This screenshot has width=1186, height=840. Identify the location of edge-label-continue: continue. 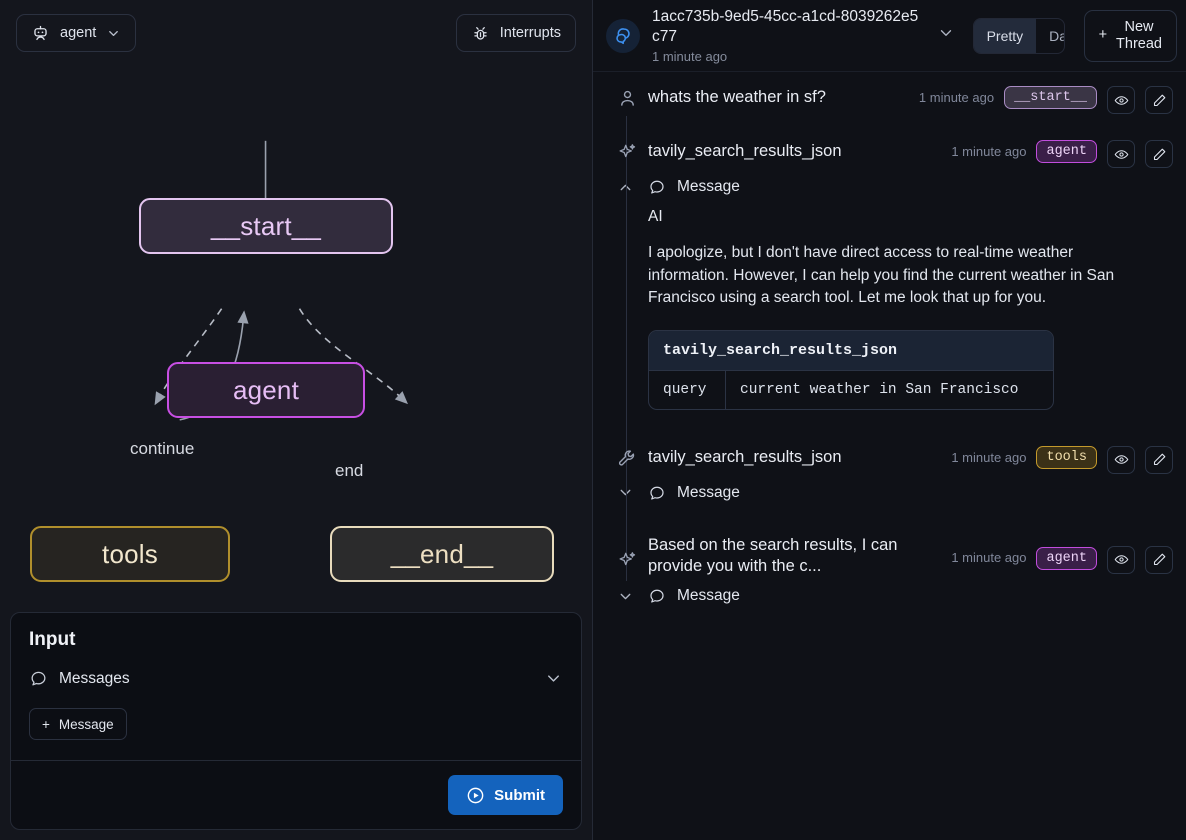
(162, 448).